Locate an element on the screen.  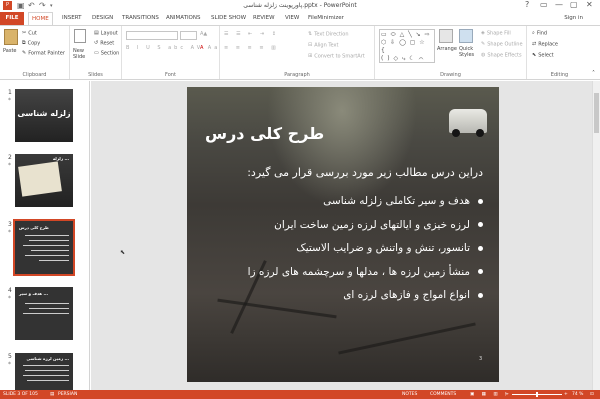
tab-home: HOME is located at coordinates (40, 19).